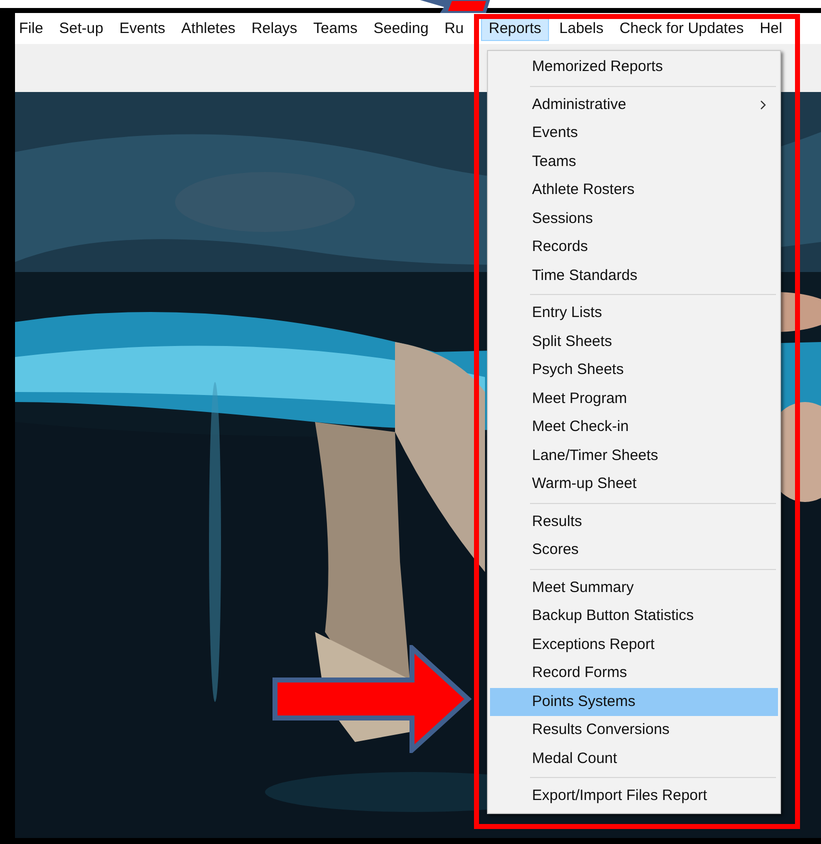 The image size is (821, 844). Describe the element at coordinates (274, 28) in the screenshot. I see `menu-item: Relays` at that location.